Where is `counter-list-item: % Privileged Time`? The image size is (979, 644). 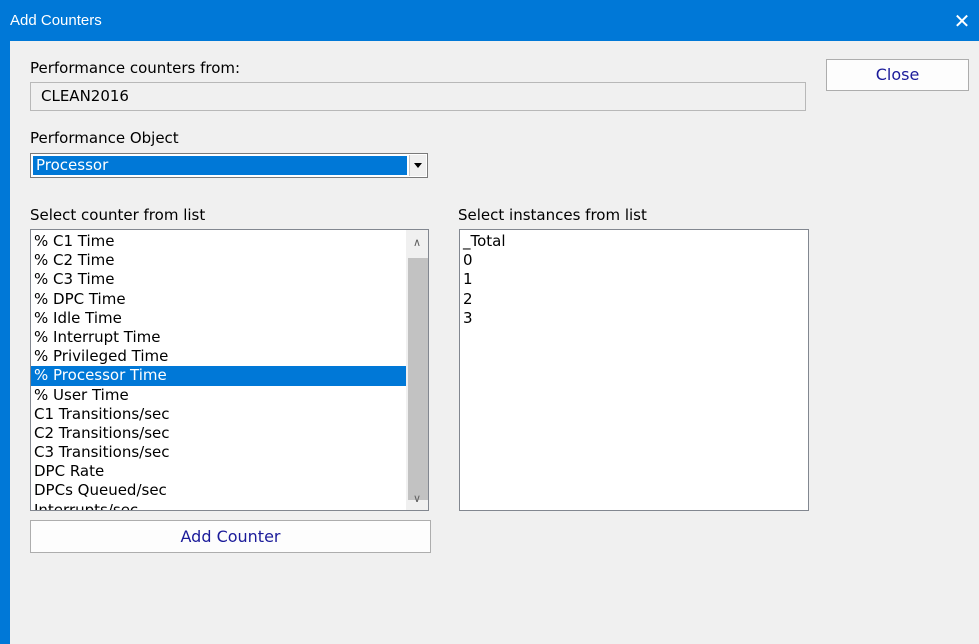 counter-list-item: % Privileged Time is located at coordinates (218, 356).